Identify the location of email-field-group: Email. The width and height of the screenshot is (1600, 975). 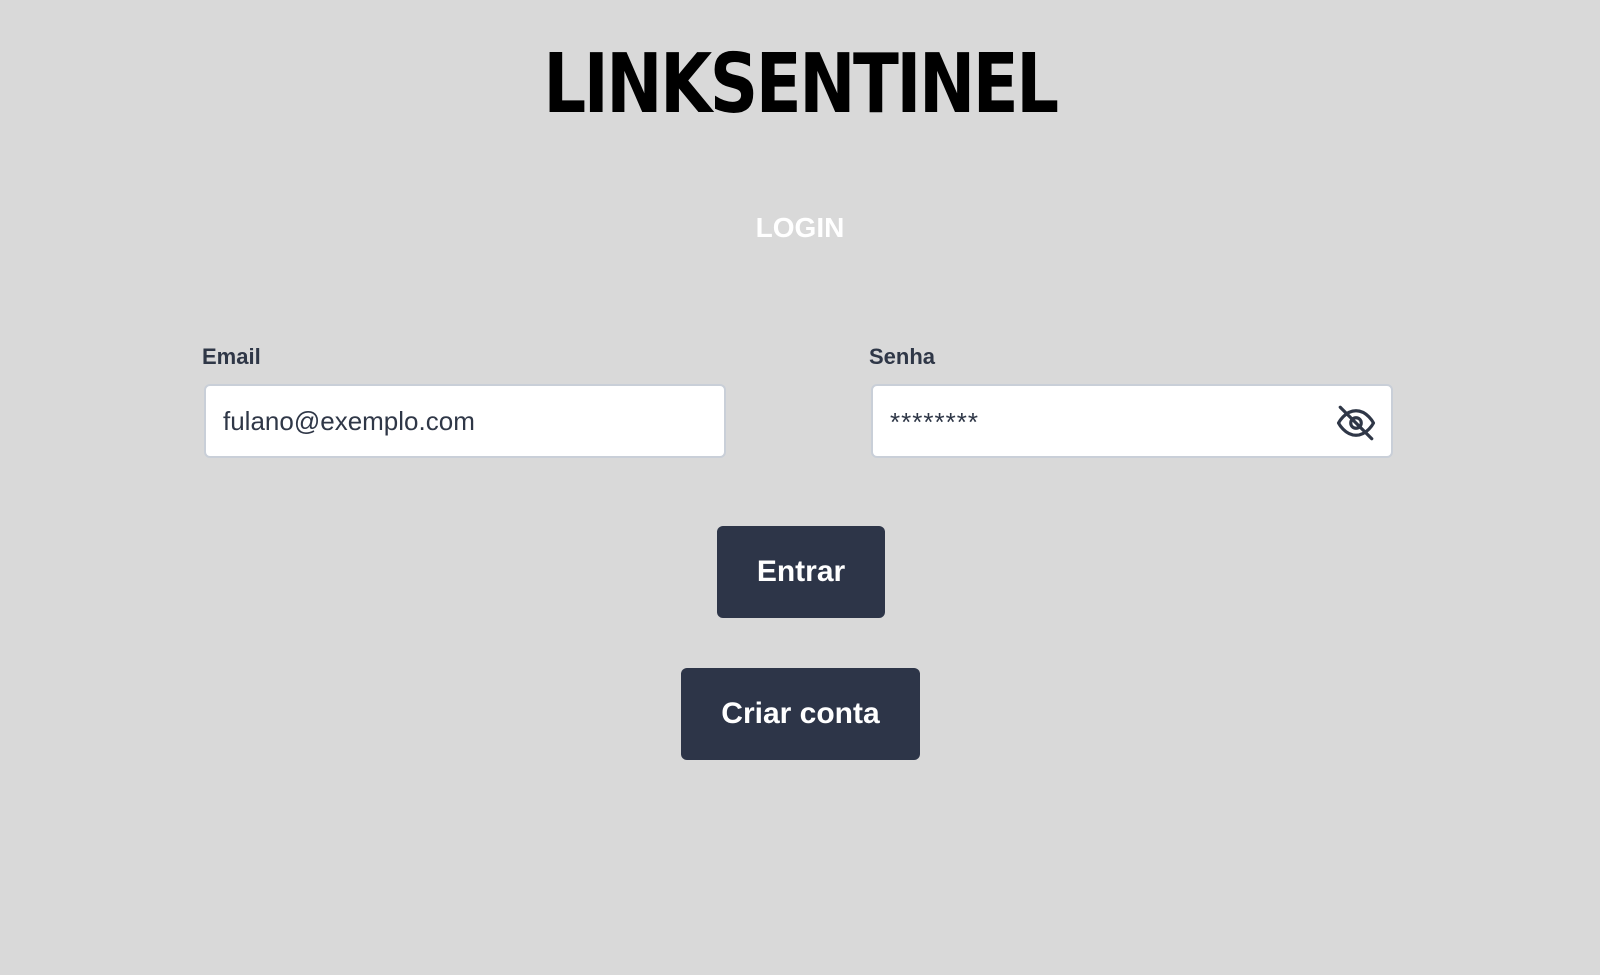
(465, 399).